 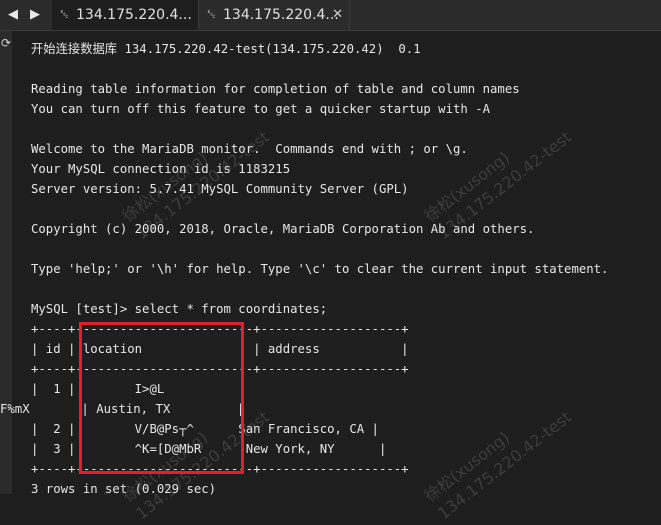 What do you see at coordinates (337, 15) in the screenshot?
I see `close-icon: ✕` at bounding box center [337, 15].